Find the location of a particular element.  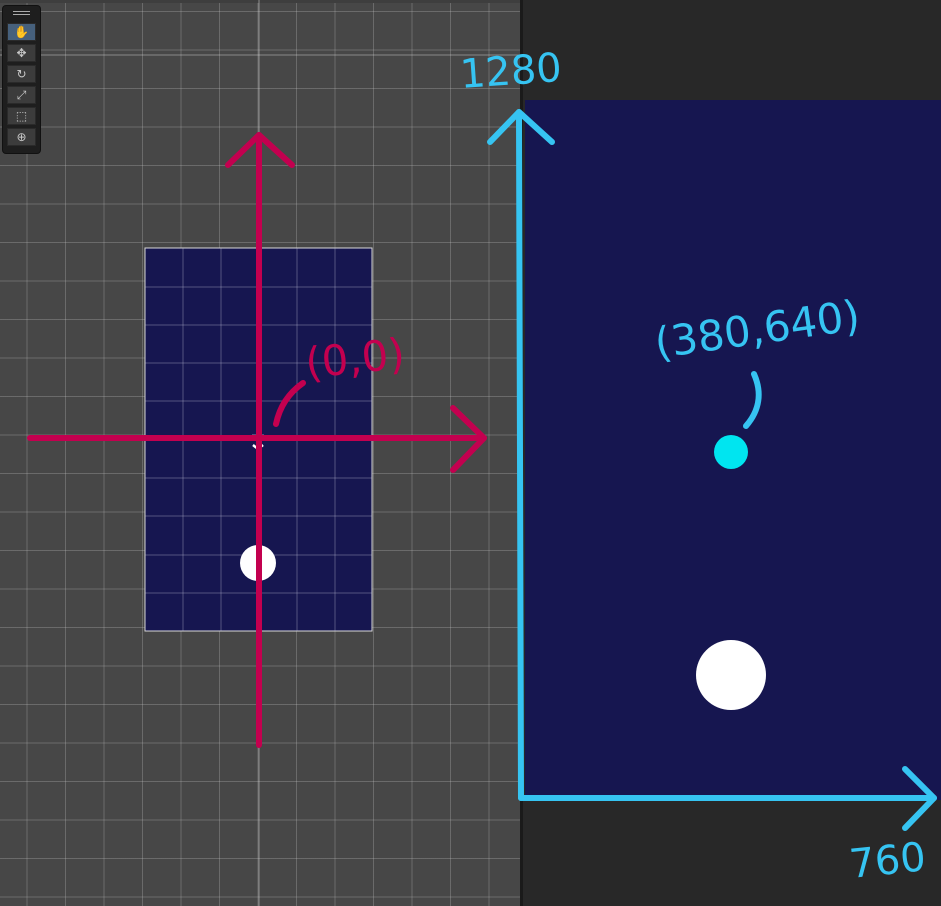

hand-tool-button: ✋ is located at coordinates (21, 32).